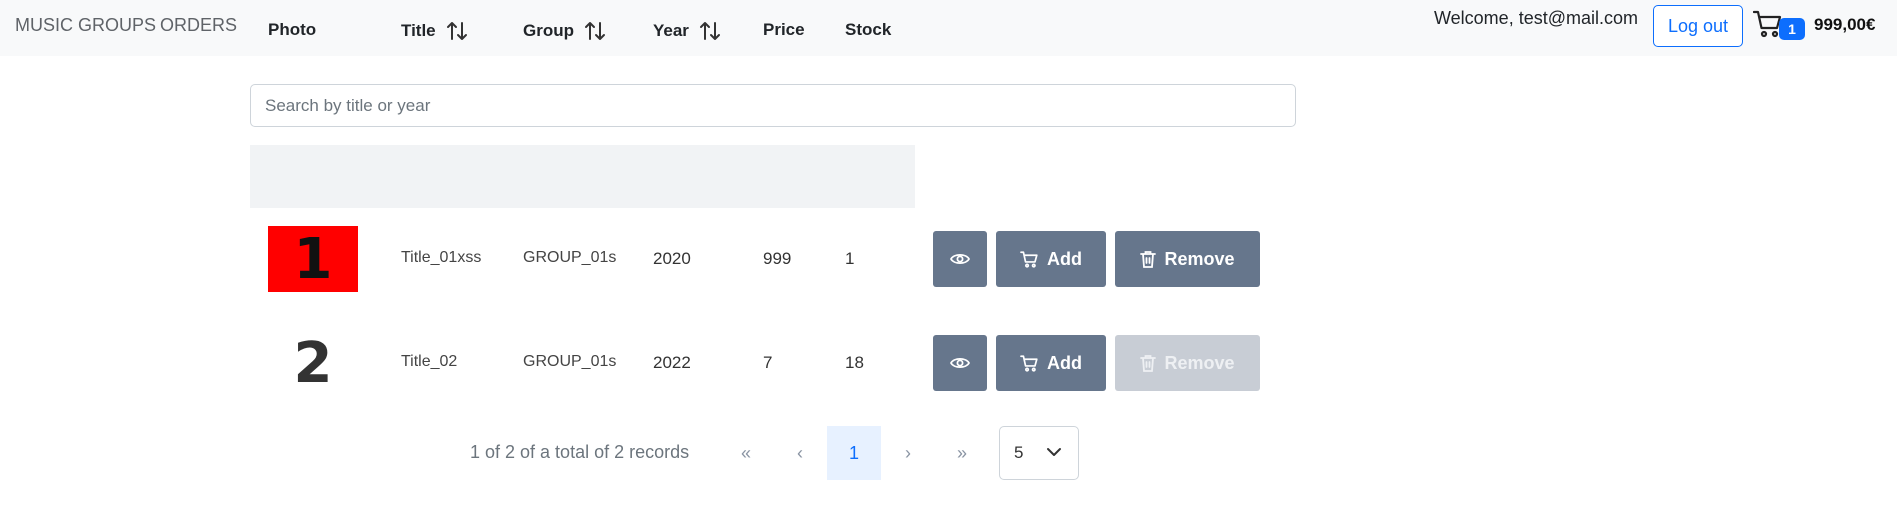 This screenshot has height=505, width=1897. Describe the element at coordinates (1792, 29) in the screenshot. I see `cart-count-badge: 1` at that location.